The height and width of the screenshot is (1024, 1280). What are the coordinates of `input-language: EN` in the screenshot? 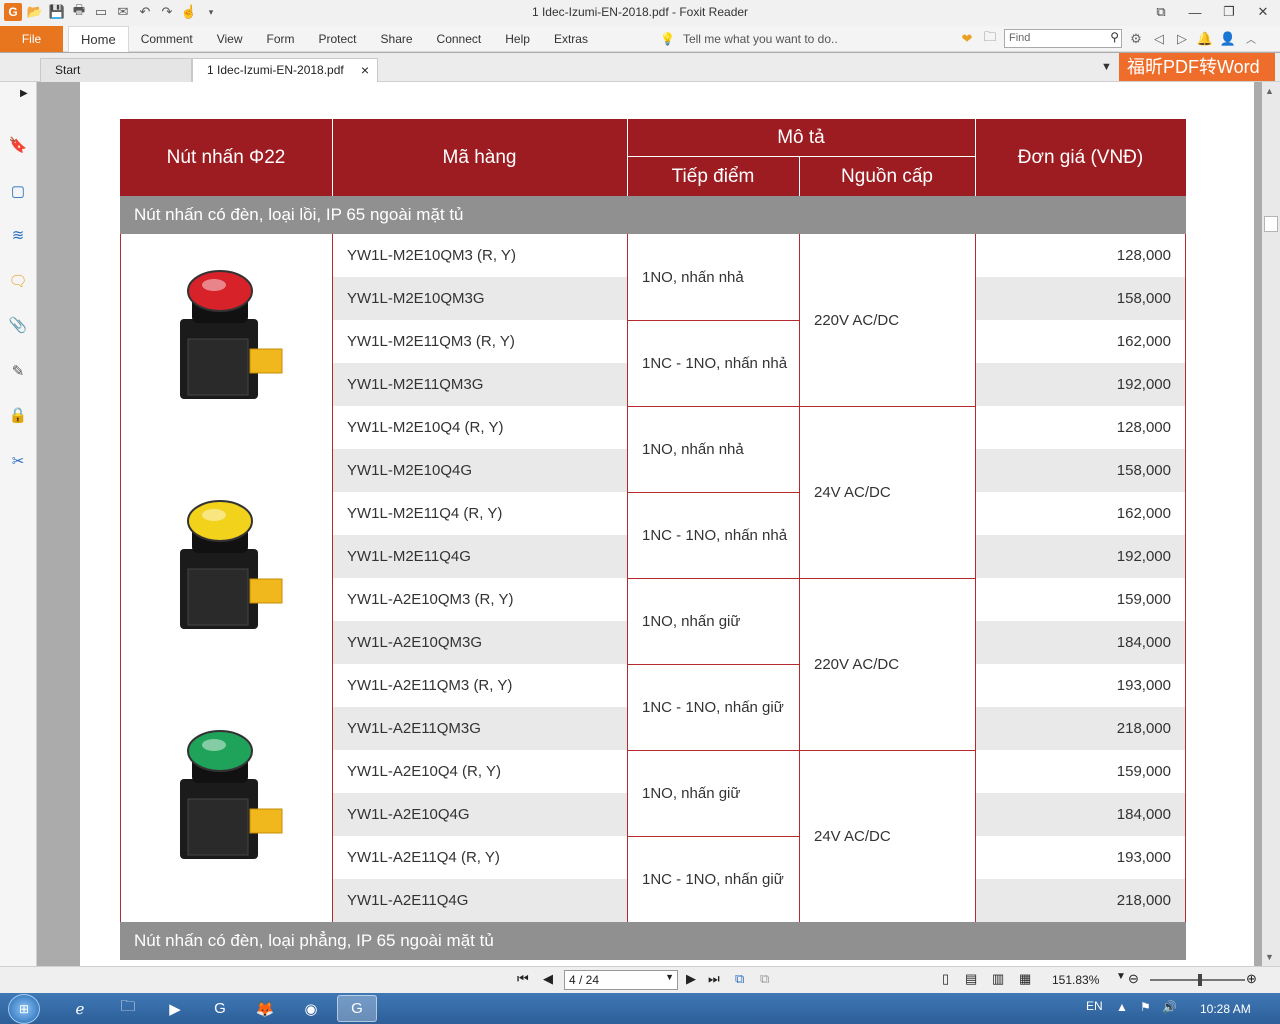 It's located at (1094, 1006).